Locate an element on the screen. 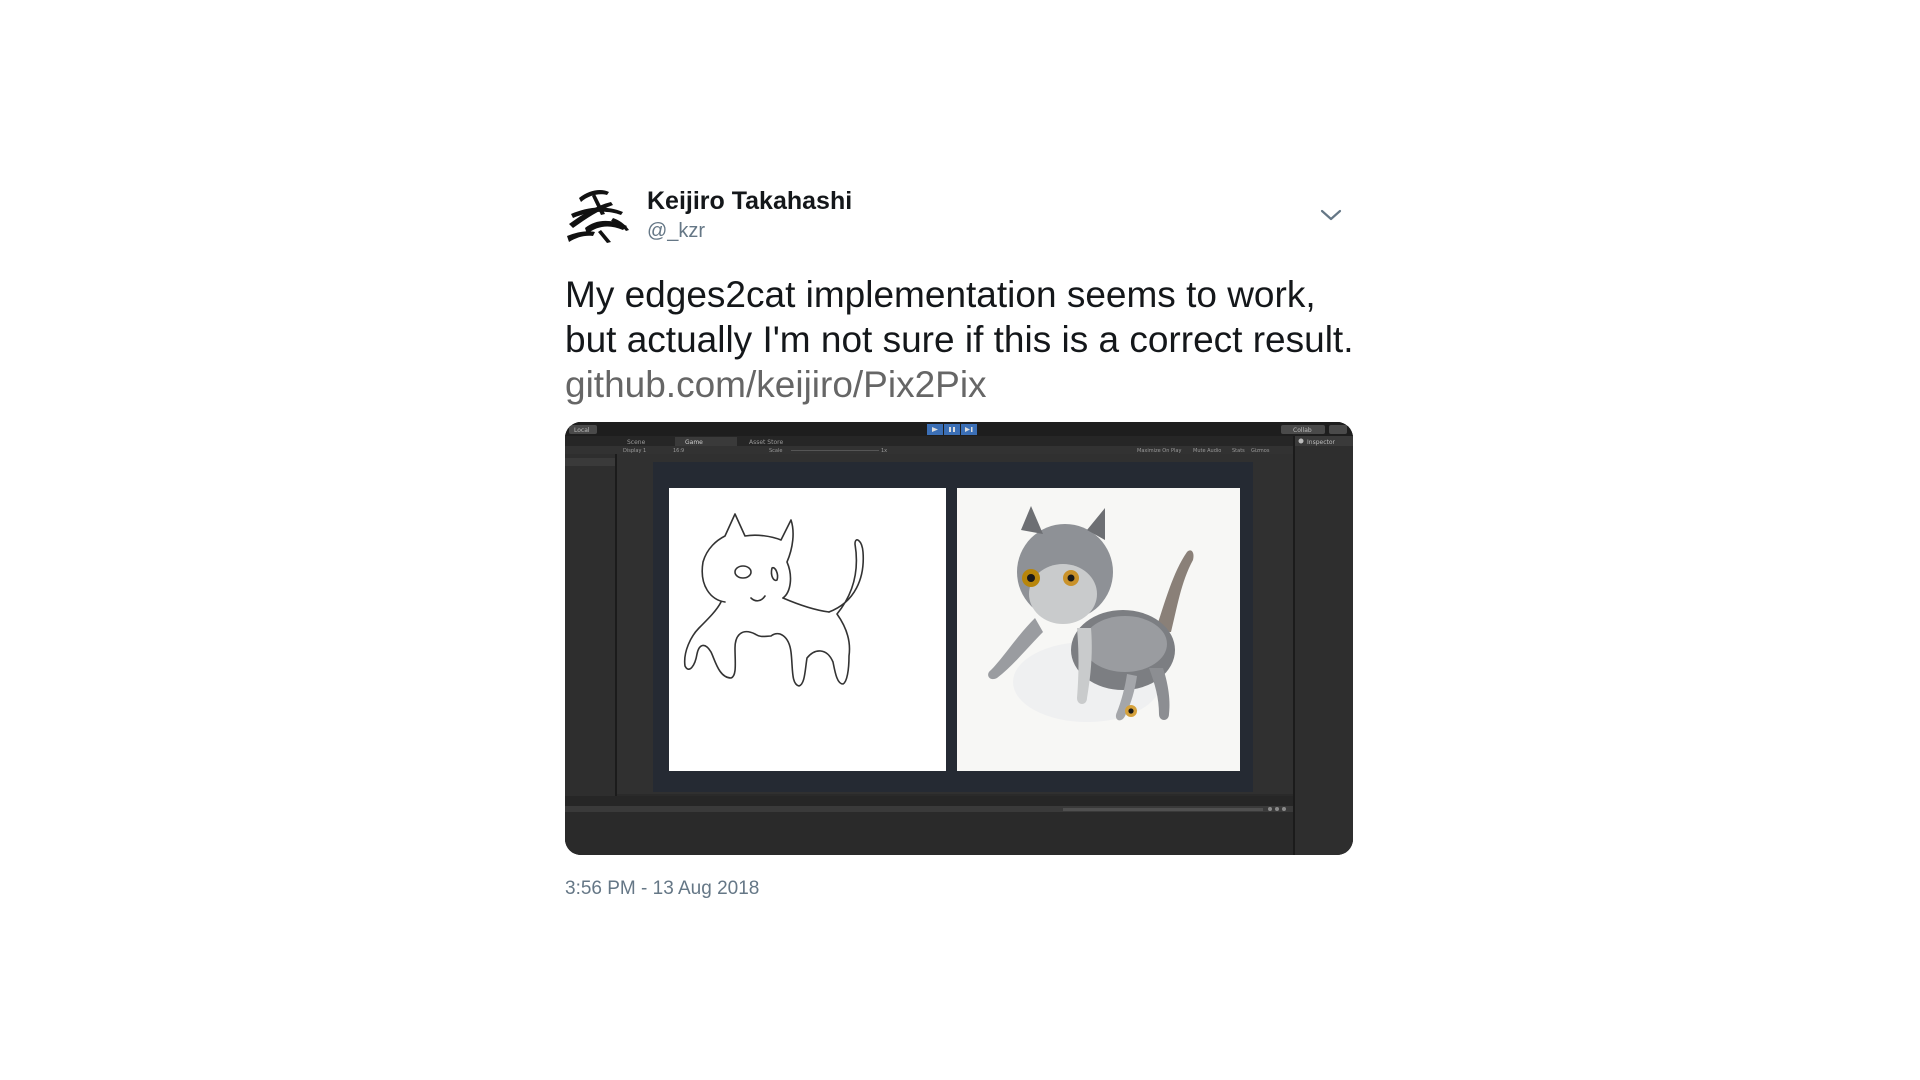  collab-button: Collab is located at coordinates (1302, 430).